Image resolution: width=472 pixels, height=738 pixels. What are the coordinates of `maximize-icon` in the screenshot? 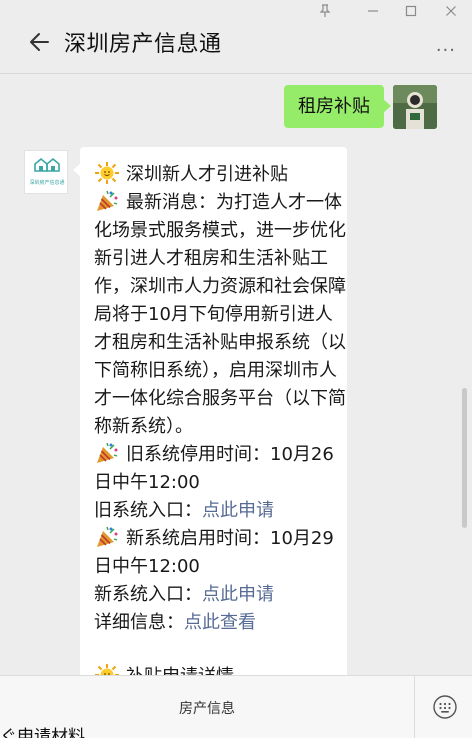 It's located at (411, 13).